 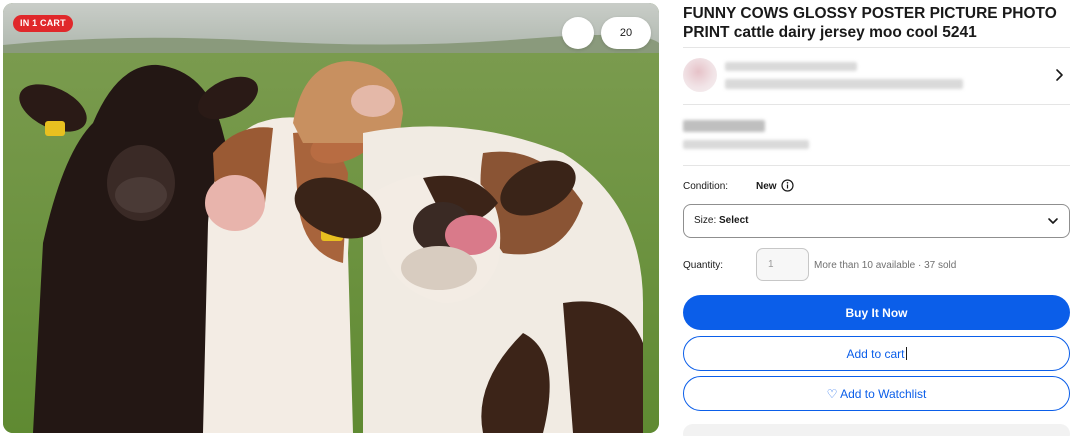 I want to click on add-to-cart-button: Add to cart, so click(x=876, y=353).